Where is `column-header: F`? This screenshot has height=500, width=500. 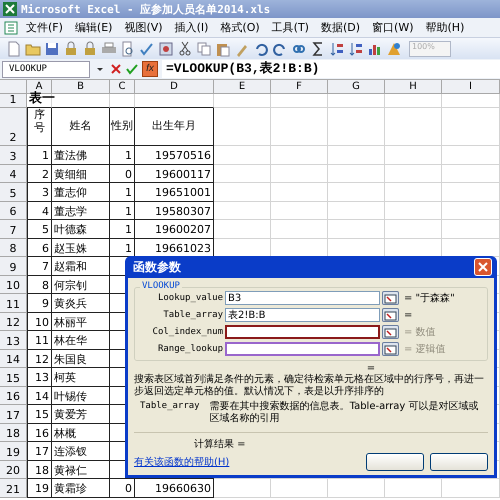
column-header: F is located at coordinates (299, 87).